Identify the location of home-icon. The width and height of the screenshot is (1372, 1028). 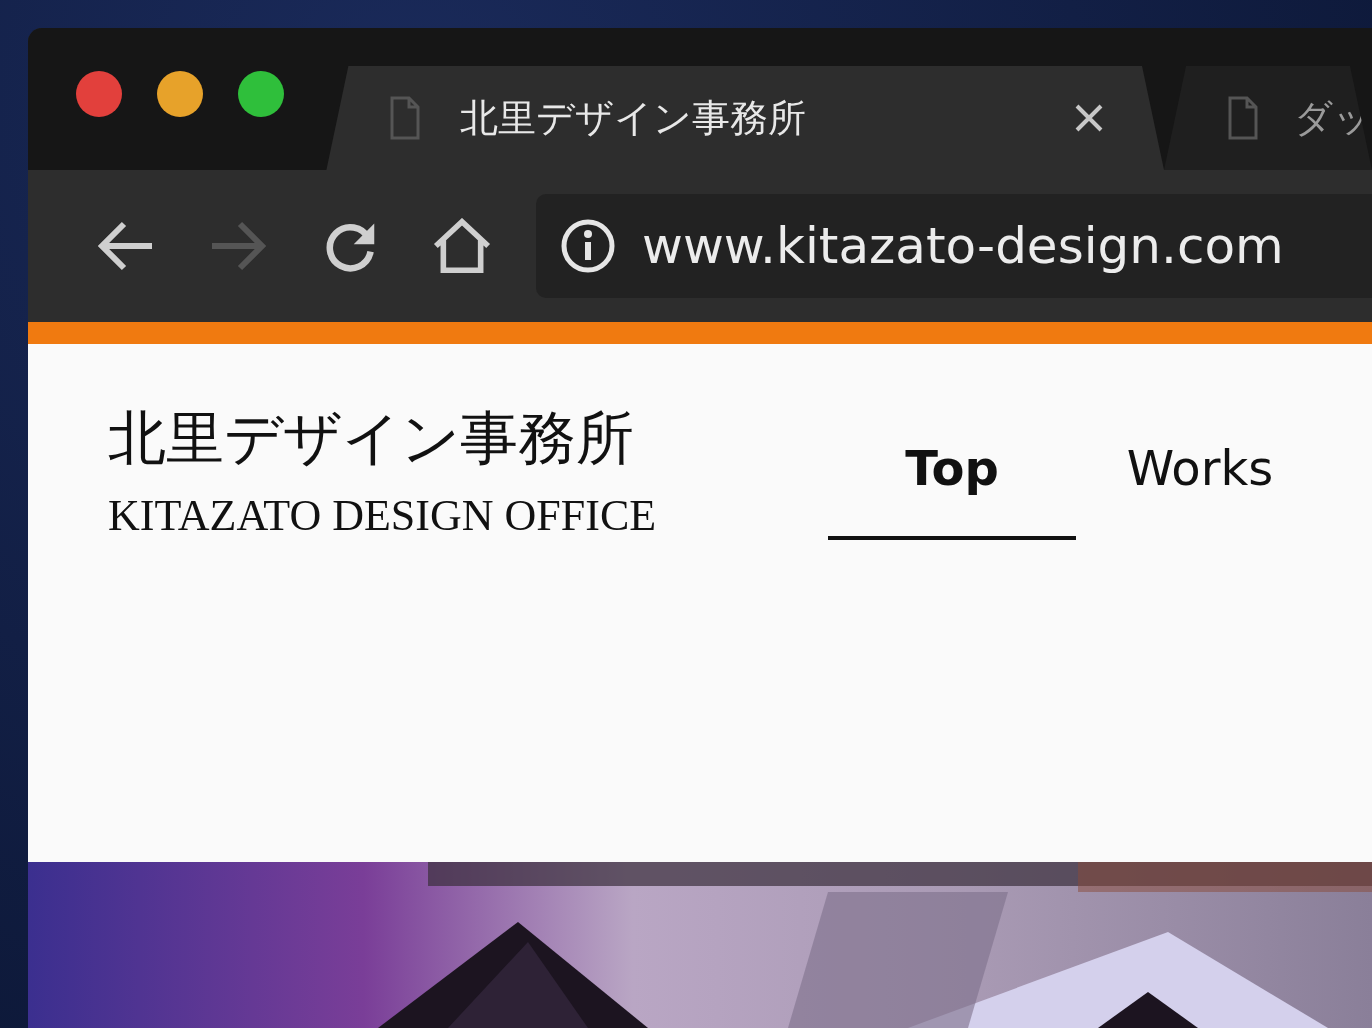
(462, 246).